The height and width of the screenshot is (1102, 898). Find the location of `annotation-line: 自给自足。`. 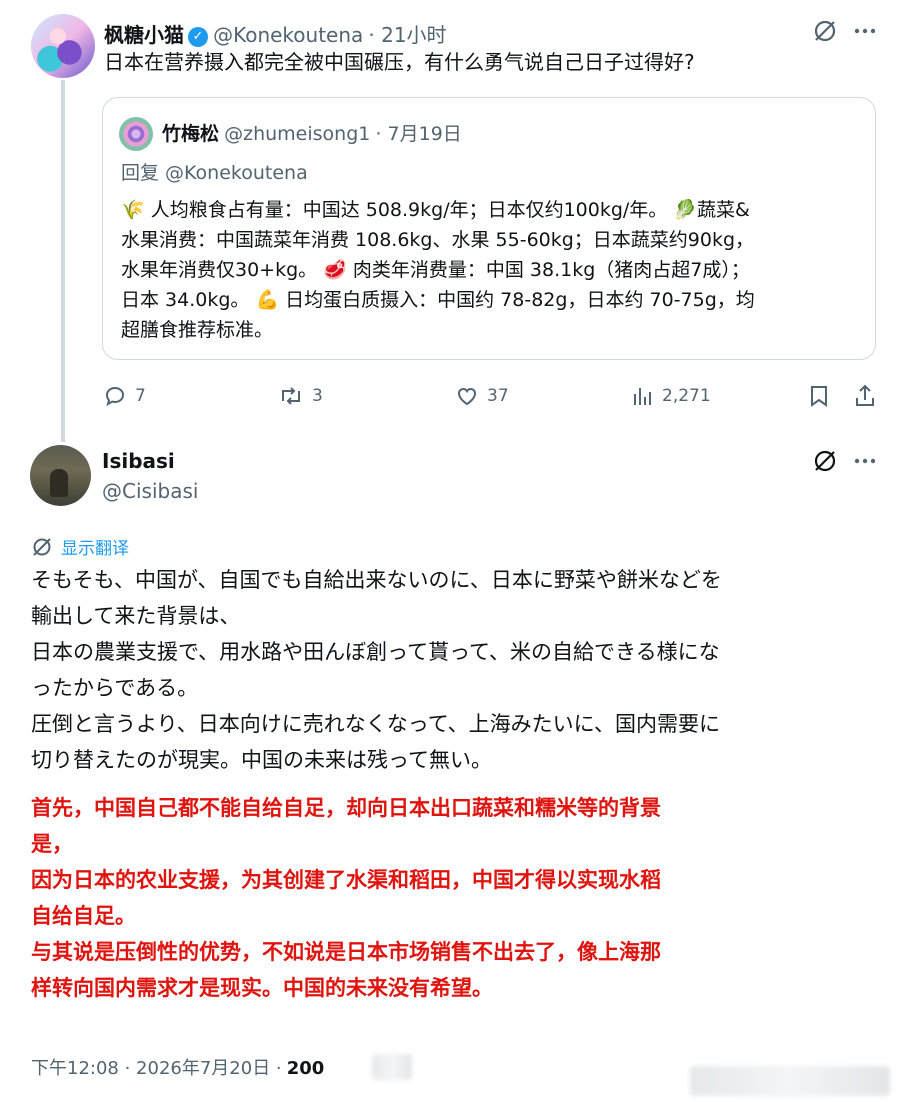

annotation-line: 自给自足。 is located at coordinates (83, 916).